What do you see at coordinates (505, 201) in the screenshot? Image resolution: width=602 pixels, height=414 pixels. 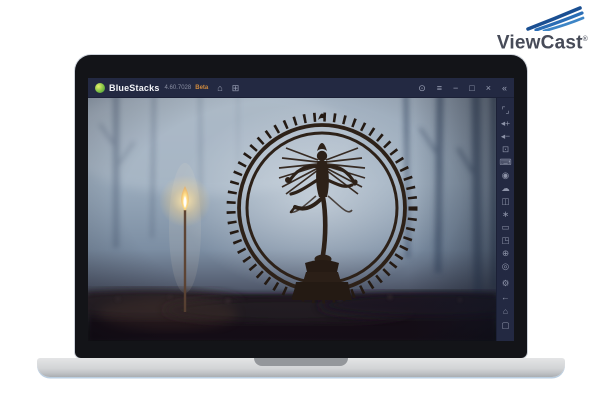 I see `camera-icon: ◫` at bounding box center [505, 201].